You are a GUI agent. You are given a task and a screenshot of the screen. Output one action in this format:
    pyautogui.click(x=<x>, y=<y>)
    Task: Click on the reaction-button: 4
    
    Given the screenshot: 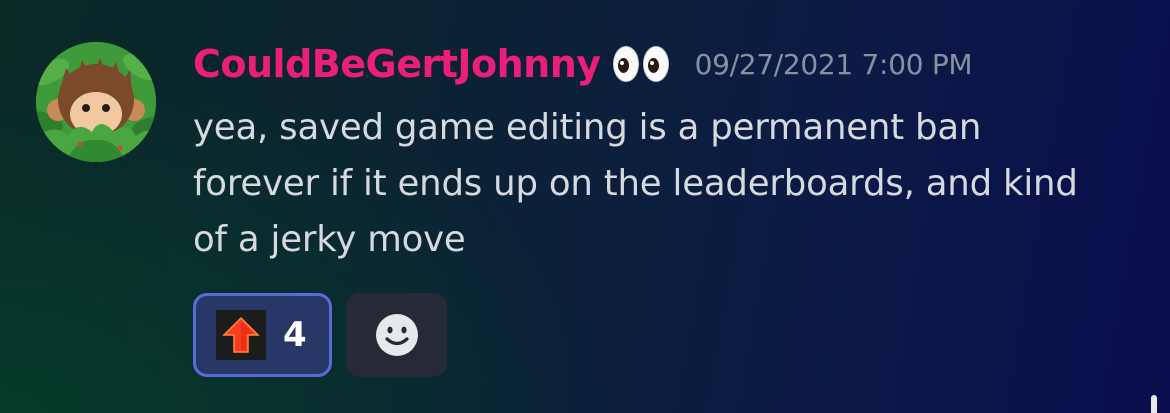 What is the action you would take?
    pyautogui.click(x=262, y=335)
    